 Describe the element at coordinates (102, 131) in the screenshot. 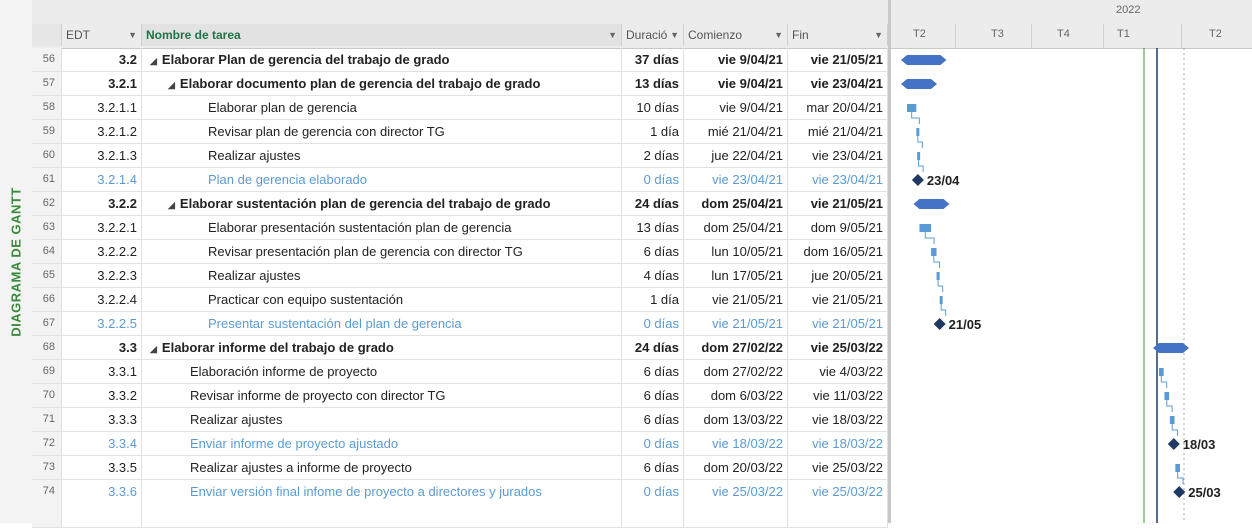

I see `wbs-cell: 3.2.1.2` at that location.